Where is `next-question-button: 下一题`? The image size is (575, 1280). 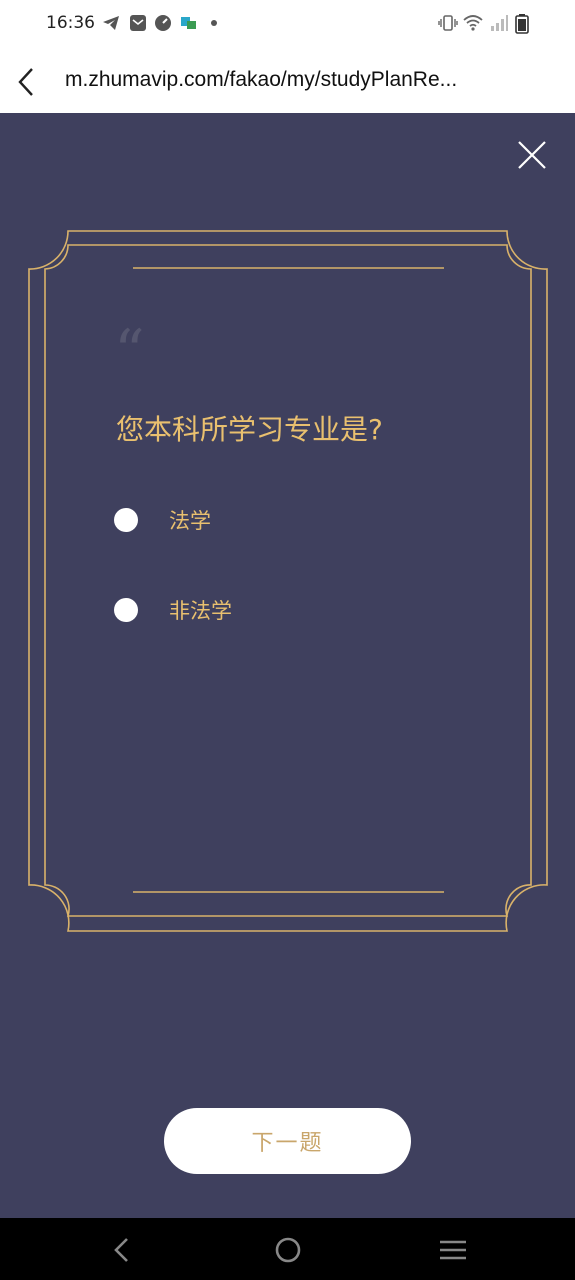 next-question-button: 下一题 is located at coordinates (287, 1141).